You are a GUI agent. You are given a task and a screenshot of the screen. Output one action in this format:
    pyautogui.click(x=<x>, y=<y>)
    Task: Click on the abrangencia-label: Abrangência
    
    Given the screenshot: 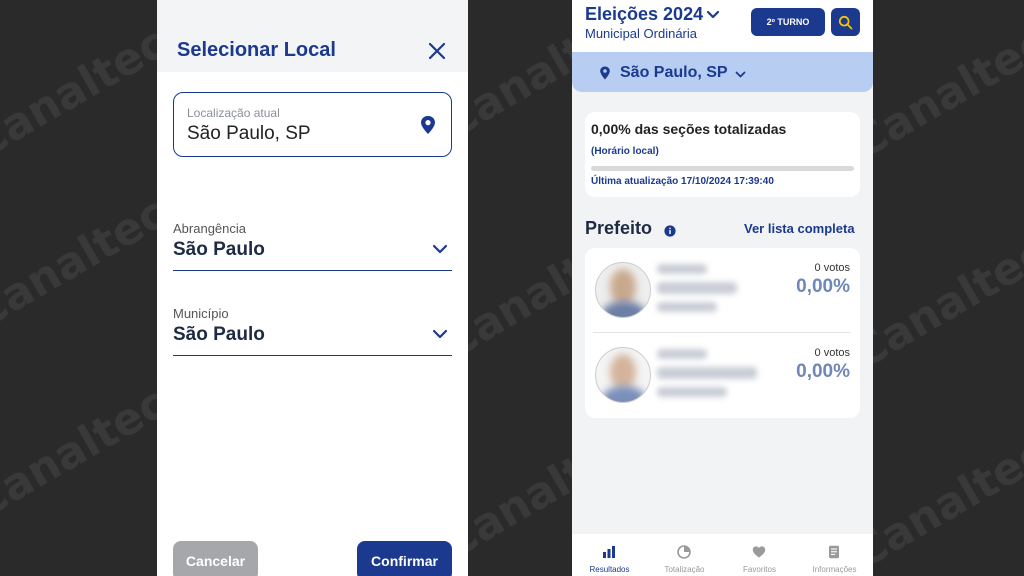 What is the action you would take?
    pyautogui.click(x=209, y=228)
    